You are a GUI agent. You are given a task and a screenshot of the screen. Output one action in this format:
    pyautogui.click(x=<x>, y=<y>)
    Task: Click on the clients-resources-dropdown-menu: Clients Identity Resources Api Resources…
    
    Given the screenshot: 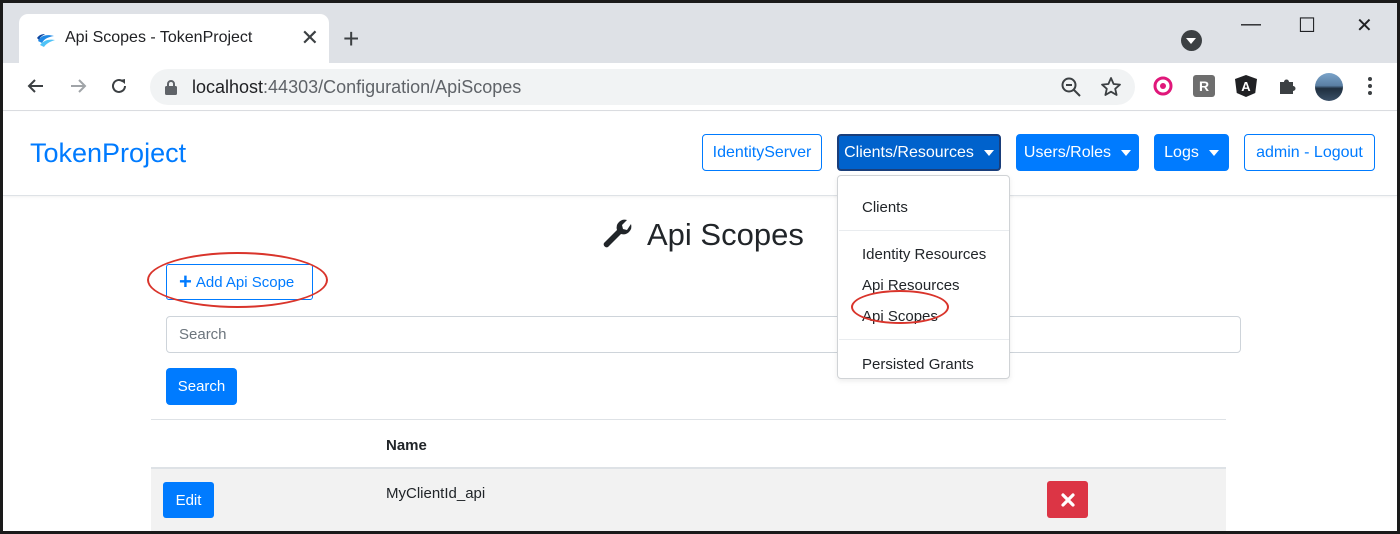 What is the action you would take?
    pyautogui.click(x=923, y=277)
    